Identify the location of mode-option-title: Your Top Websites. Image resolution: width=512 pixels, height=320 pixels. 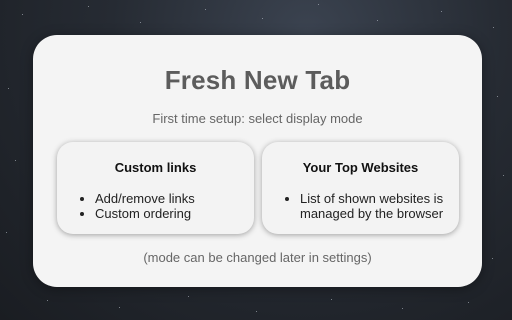
(360, 167).